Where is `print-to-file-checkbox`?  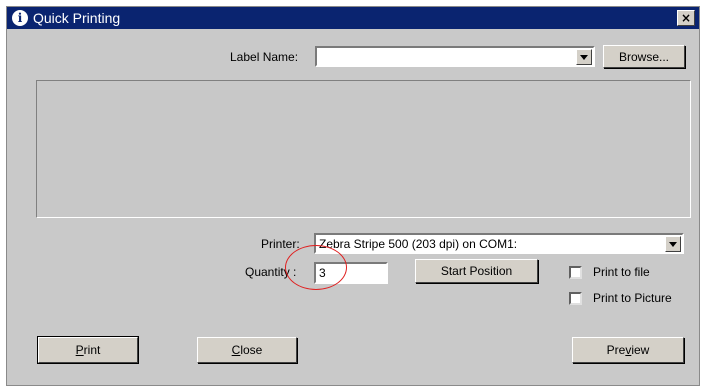 print-to-file-checkbox is located at coordinates (575, 272).